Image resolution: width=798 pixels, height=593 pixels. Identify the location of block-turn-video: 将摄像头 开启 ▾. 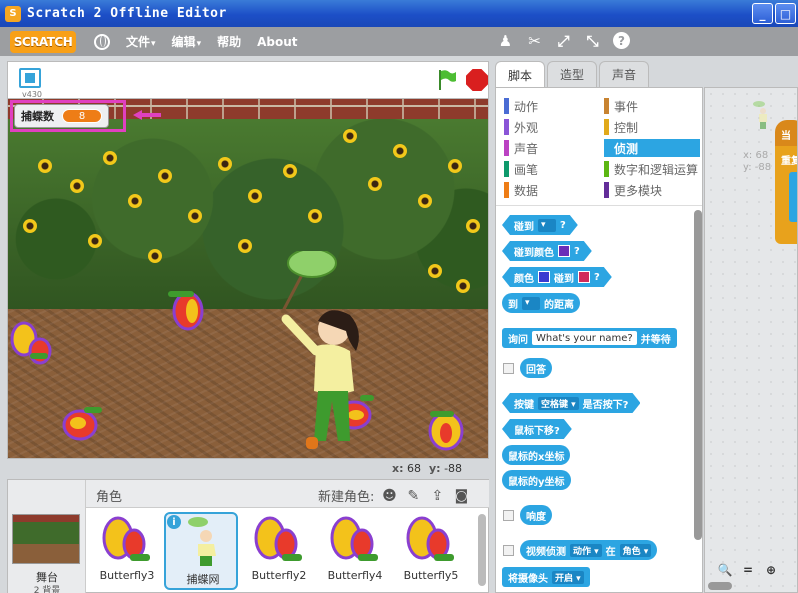
(546, 577).